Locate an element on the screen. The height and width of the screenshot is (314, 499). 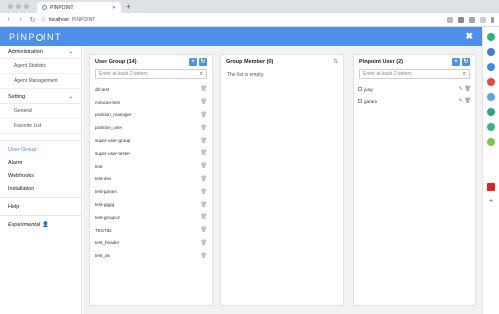
back-icon: ‹ is located at coordinates (8, 19).